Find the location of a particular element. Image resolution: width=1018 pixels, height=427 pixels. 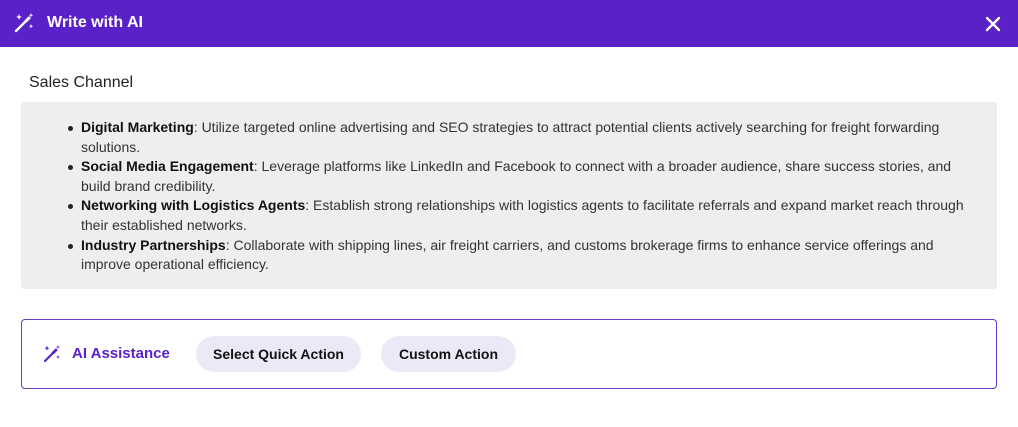

dialog-title: Write with AI is located at coordinates (95, 22).